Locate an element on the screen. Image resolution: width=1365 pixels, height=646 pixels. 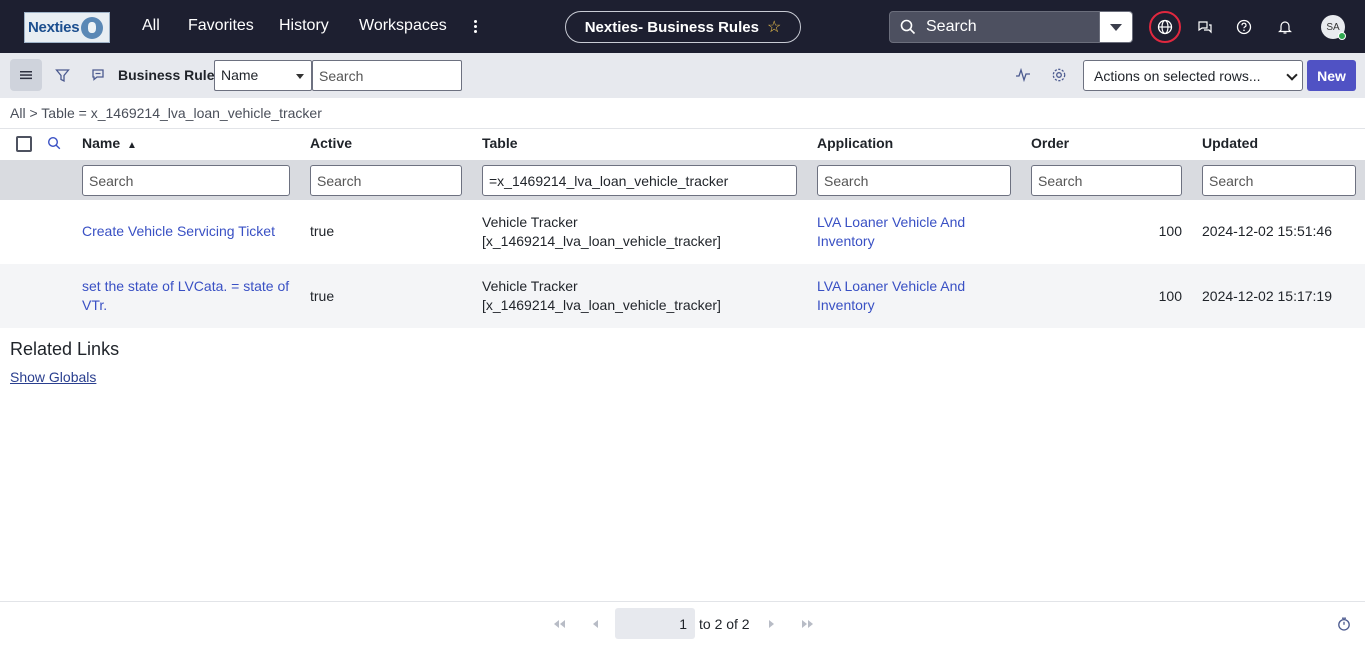
more-menu-icon is located at coordinates (476, 26).